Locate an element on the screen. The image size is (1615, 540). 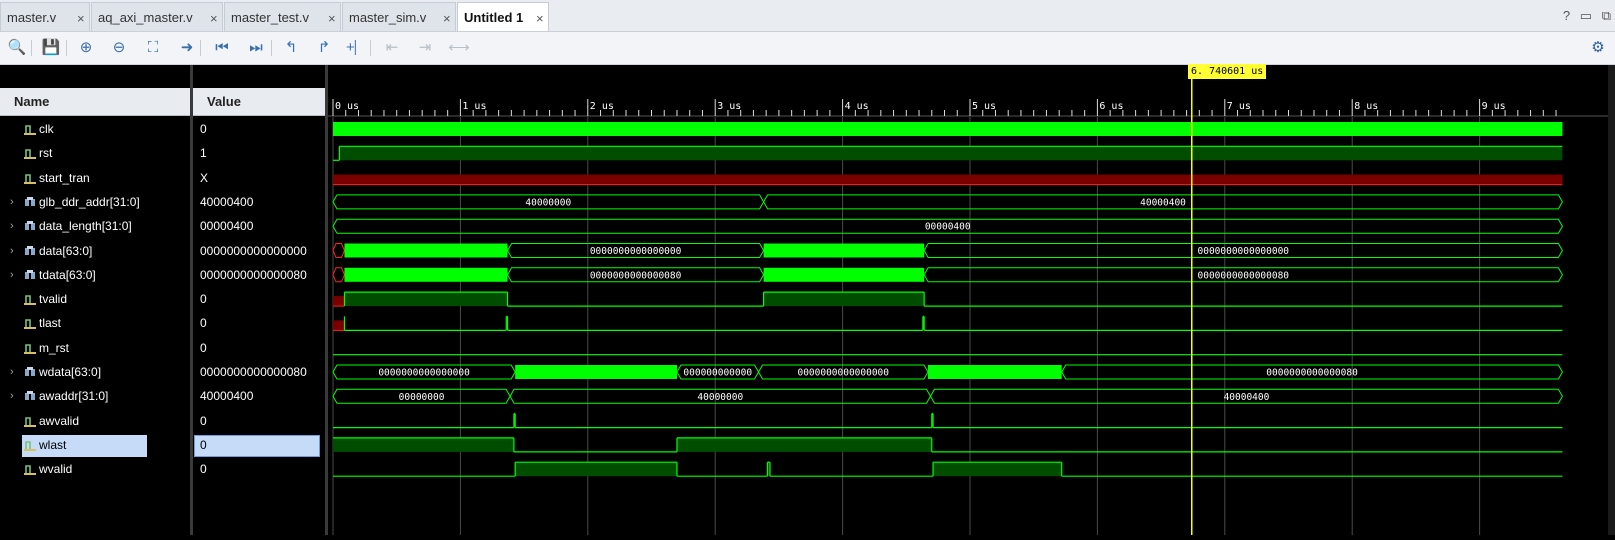
signal-name: m_rst is located at coordinates (54, 347).